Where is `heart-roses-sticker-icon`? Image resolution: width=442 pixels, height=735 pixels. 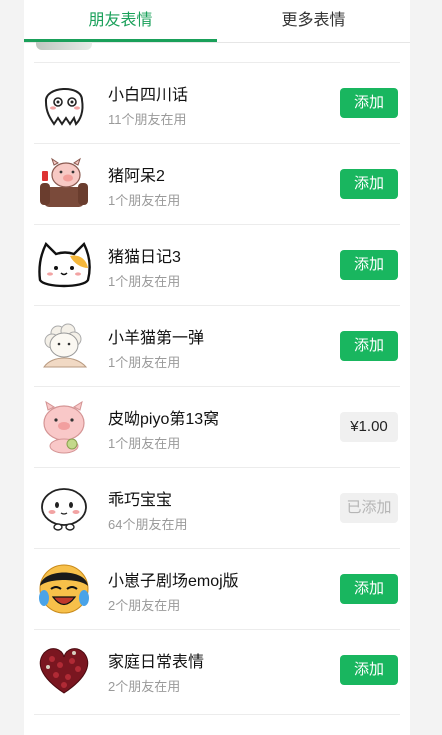 heart-roses-sticker-icon is located at coordinates (64, 669).